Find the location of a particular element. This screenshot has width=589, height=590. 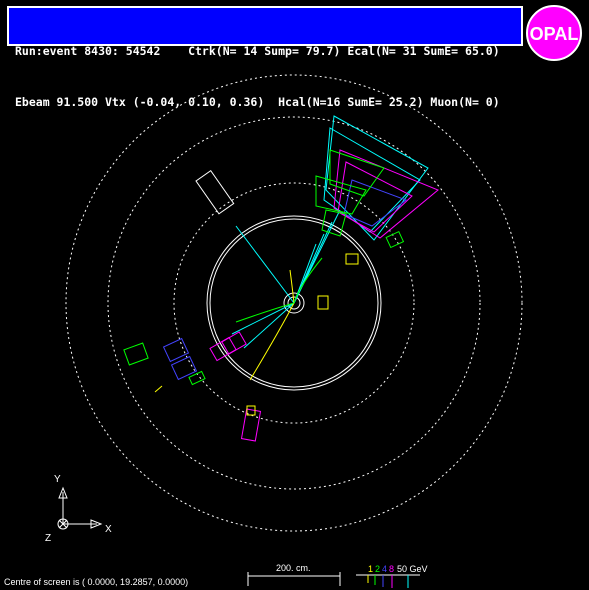

energy-label-2: 2 is located at coordinates (377, 569).